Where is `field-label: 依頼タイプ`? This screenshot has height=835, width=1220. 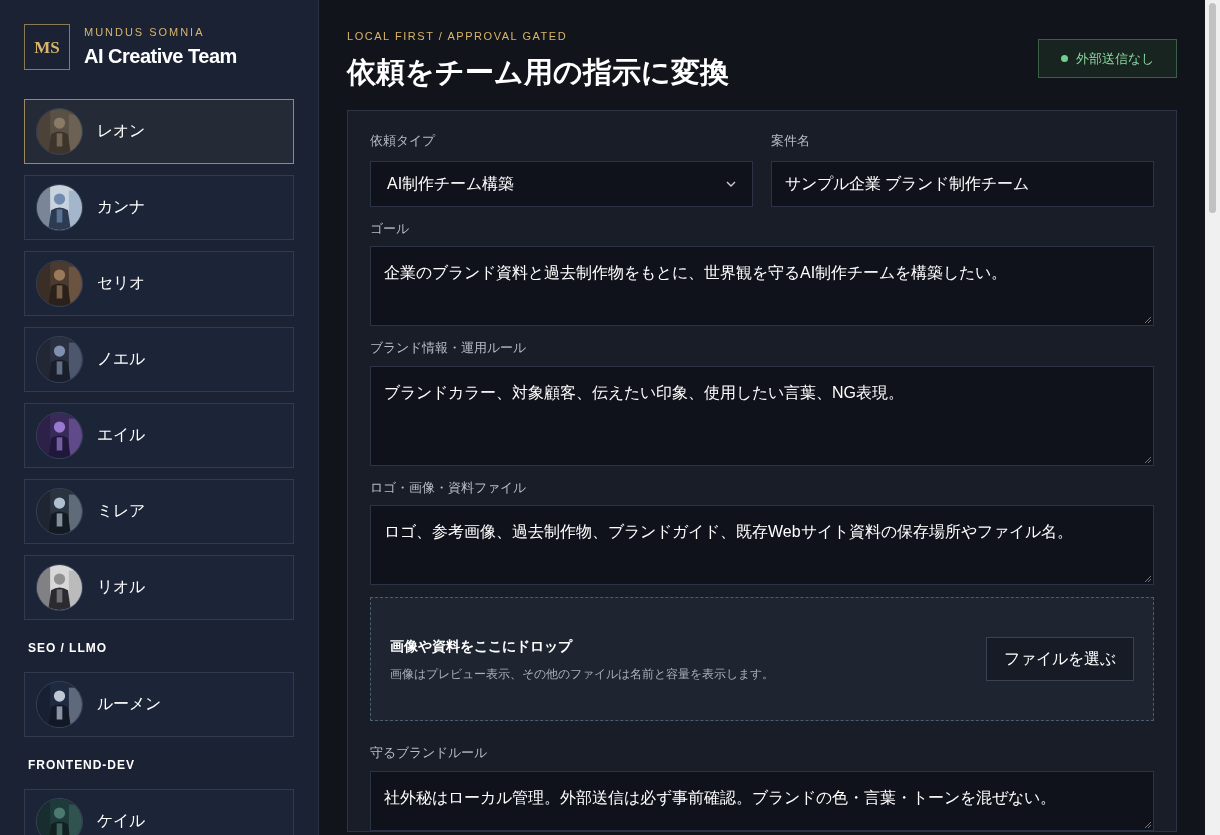
field-label: 依頼タイプ is located at coordinates (403, 141).